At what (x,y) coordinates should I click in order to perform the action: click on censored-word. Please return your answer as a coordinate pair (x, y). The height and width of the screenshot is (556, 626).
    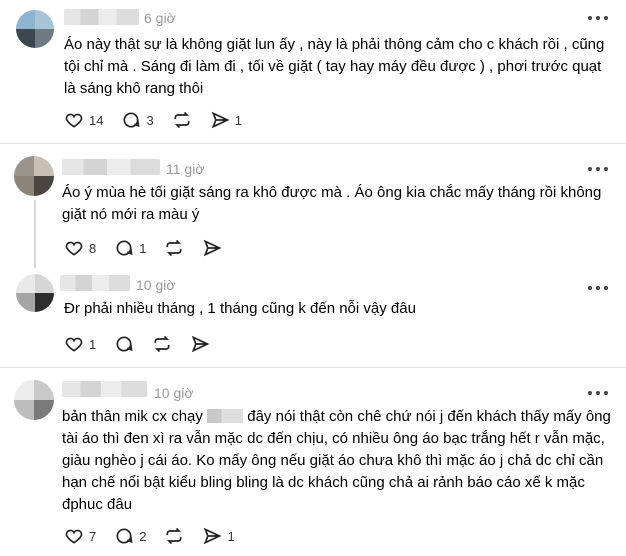
    Looking at the image, I should click on (225, 416).